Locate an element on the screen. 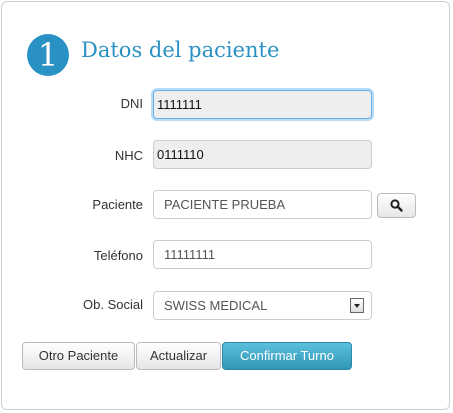  telefono-value: 11111111 is located at coordinates (190, 254).